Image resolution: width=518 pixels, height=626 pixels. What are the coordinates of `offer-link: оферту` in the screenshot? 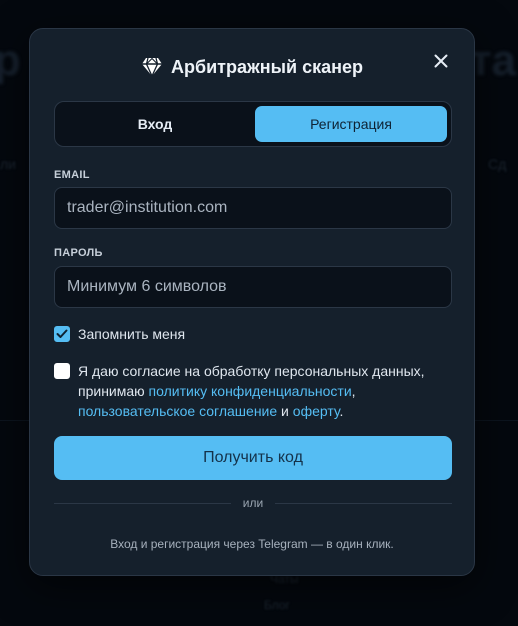 It's located at (316, 411).